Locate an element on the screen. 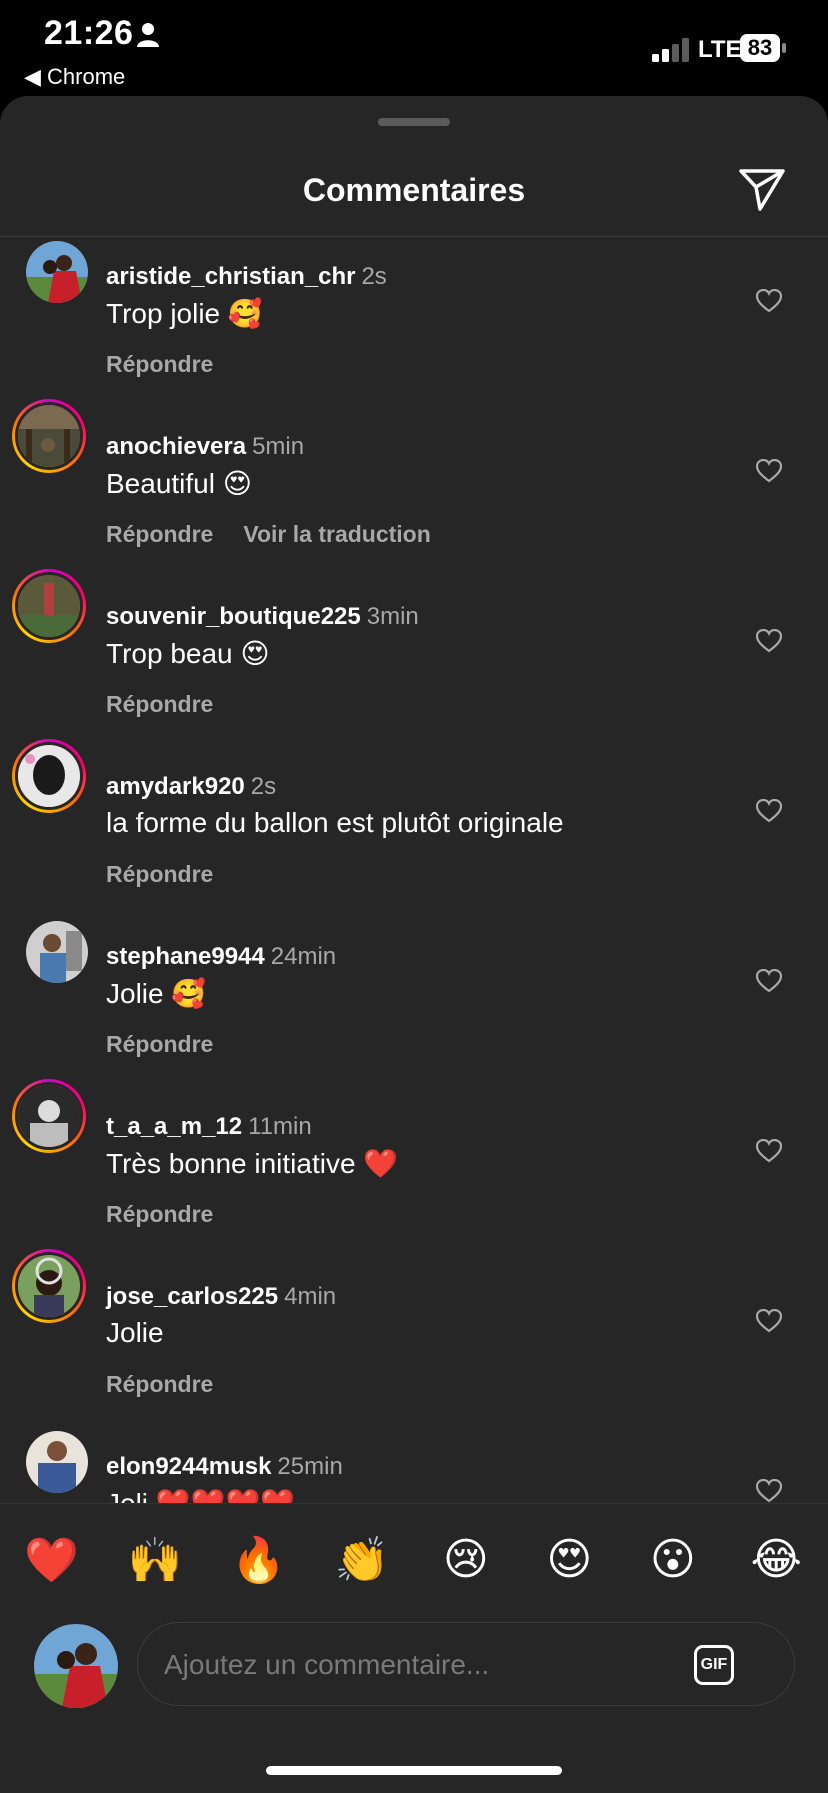 The image size is (828, 1793). comment-text: Trop beau 😍 is located at coordinates (188, 653).